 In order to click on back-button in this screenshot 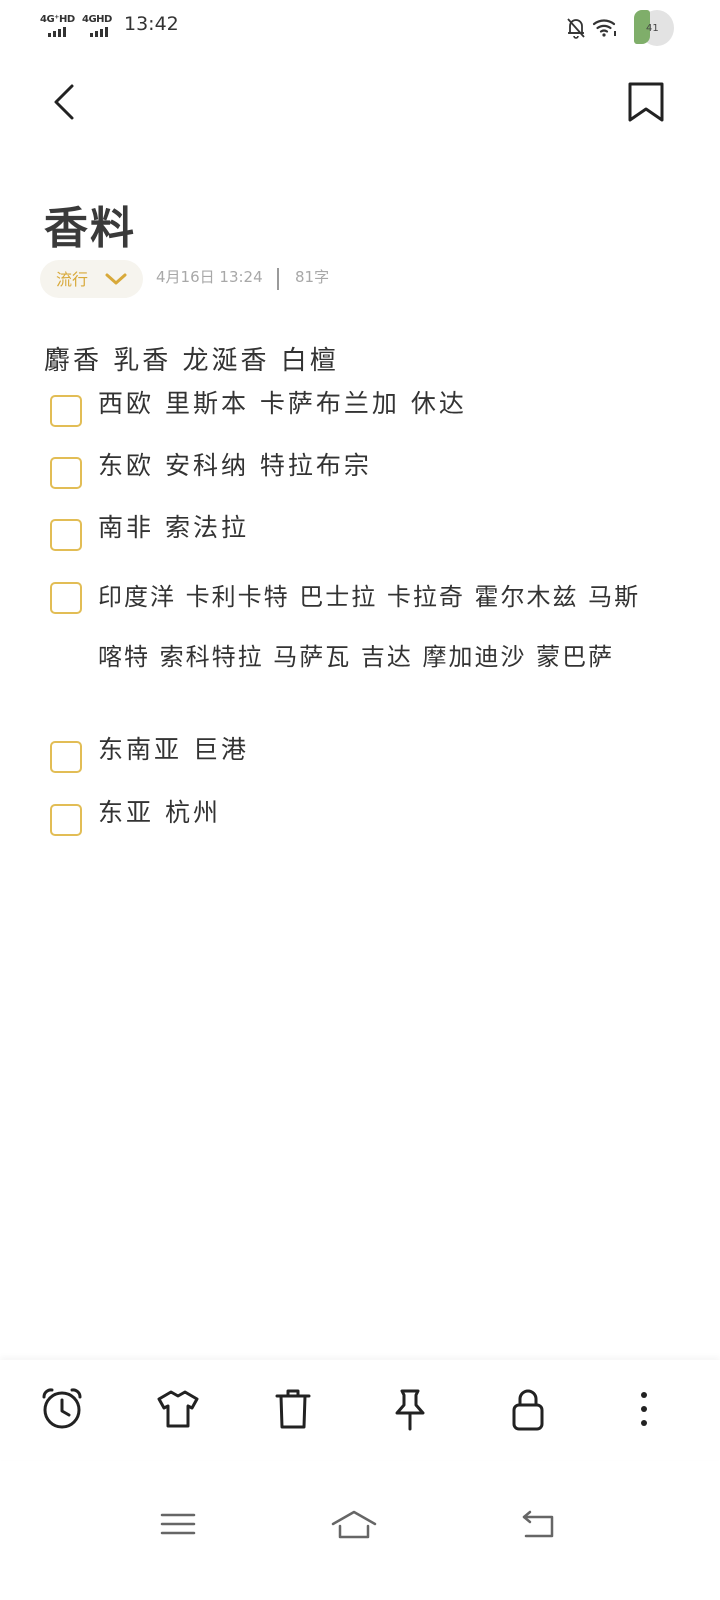, I will do `click(66, 102)`.